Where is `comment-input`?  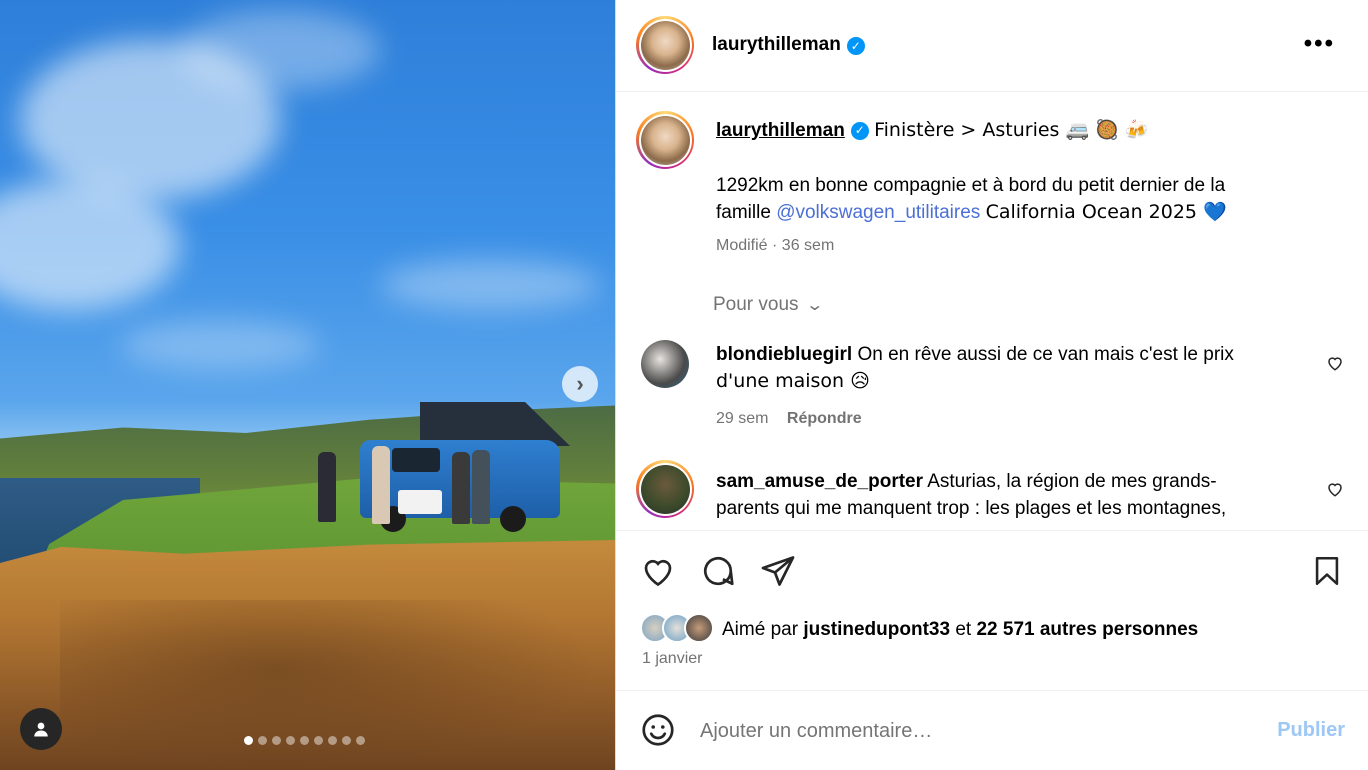 comment-input is located at coordinates (980, 731).